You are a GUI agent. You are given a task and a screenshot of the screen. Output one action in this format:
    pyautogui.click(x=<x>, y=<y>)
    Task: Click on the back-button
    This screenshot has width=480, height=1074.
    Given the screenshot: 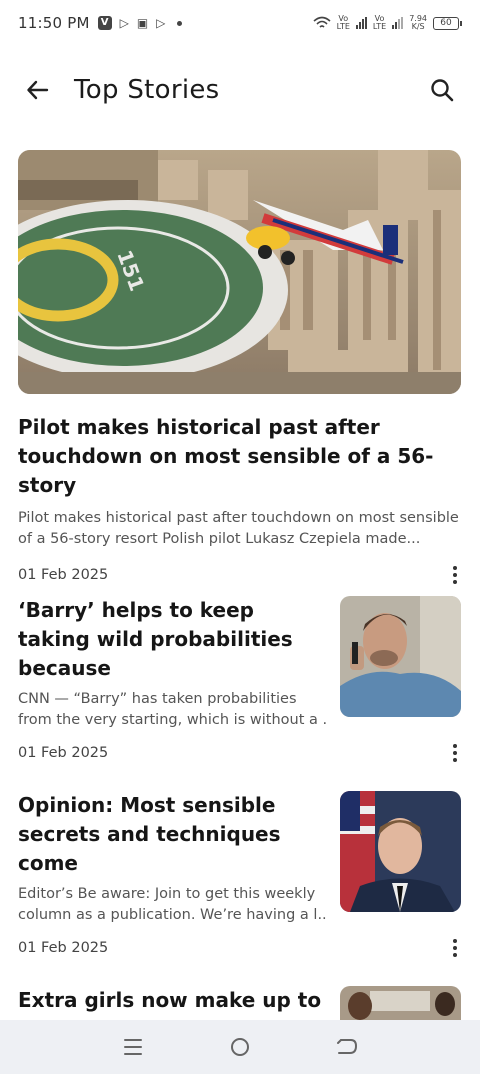 What is the action you would take?
    pyautogui.click(x=38, y=90)
    